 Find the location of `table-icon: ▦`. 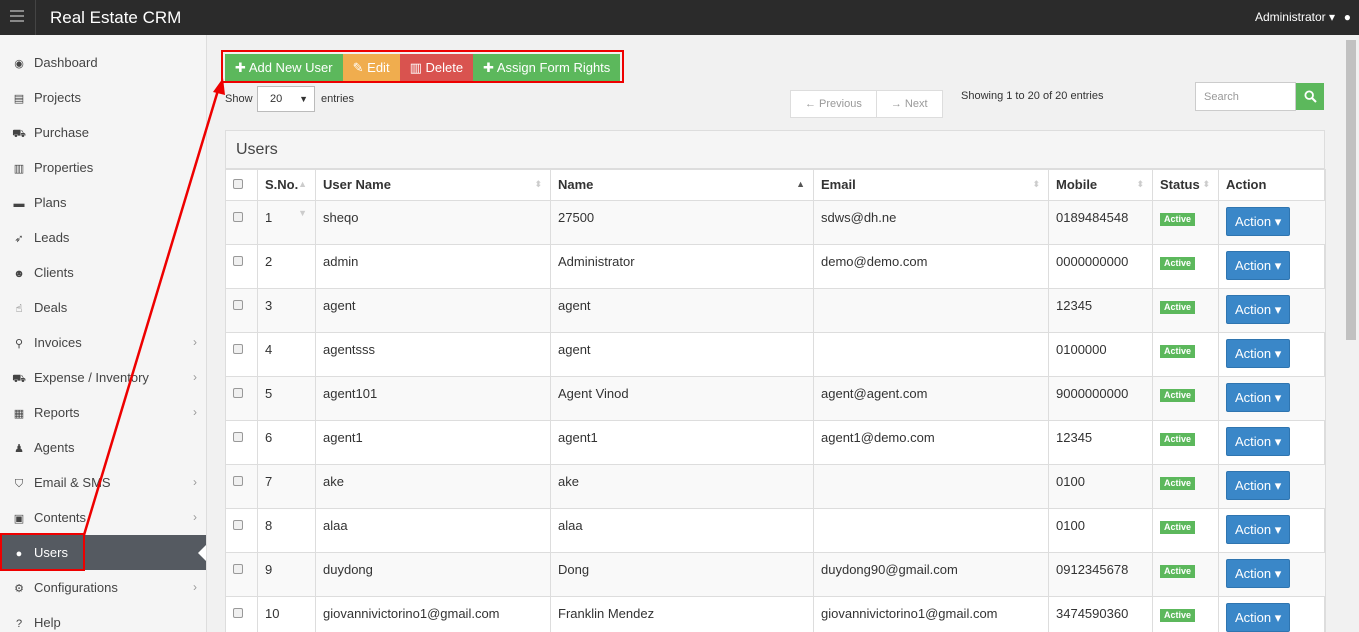

table-icon: ▦ is located at coordinates (19, 414).